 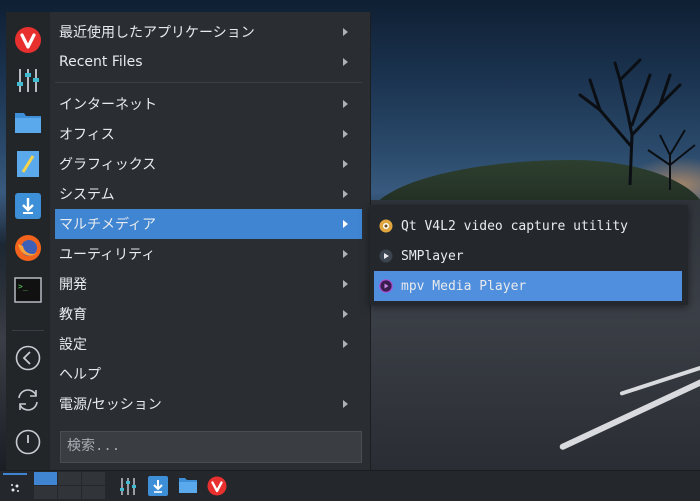 I want to click on menu-item-label: ヘルプ, so click(x=80, y=375).